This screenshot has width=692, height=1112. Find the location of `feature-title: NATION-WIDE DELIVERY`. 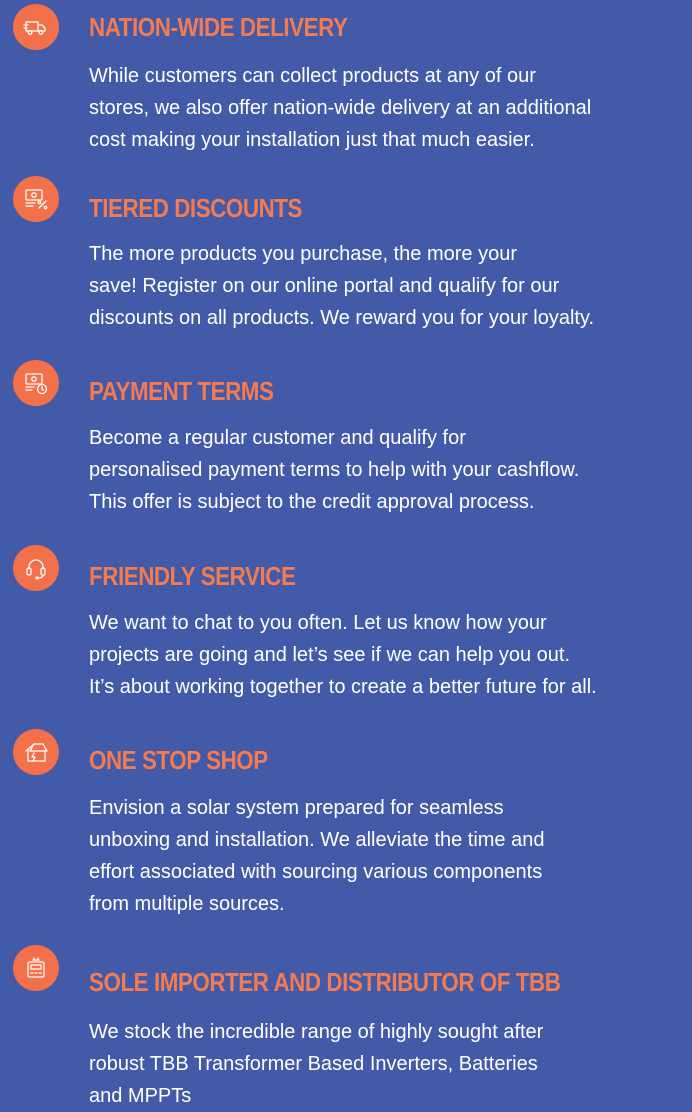

feature-title: NATION-WIDE DELIVERY is located at coordinates (218, 27).